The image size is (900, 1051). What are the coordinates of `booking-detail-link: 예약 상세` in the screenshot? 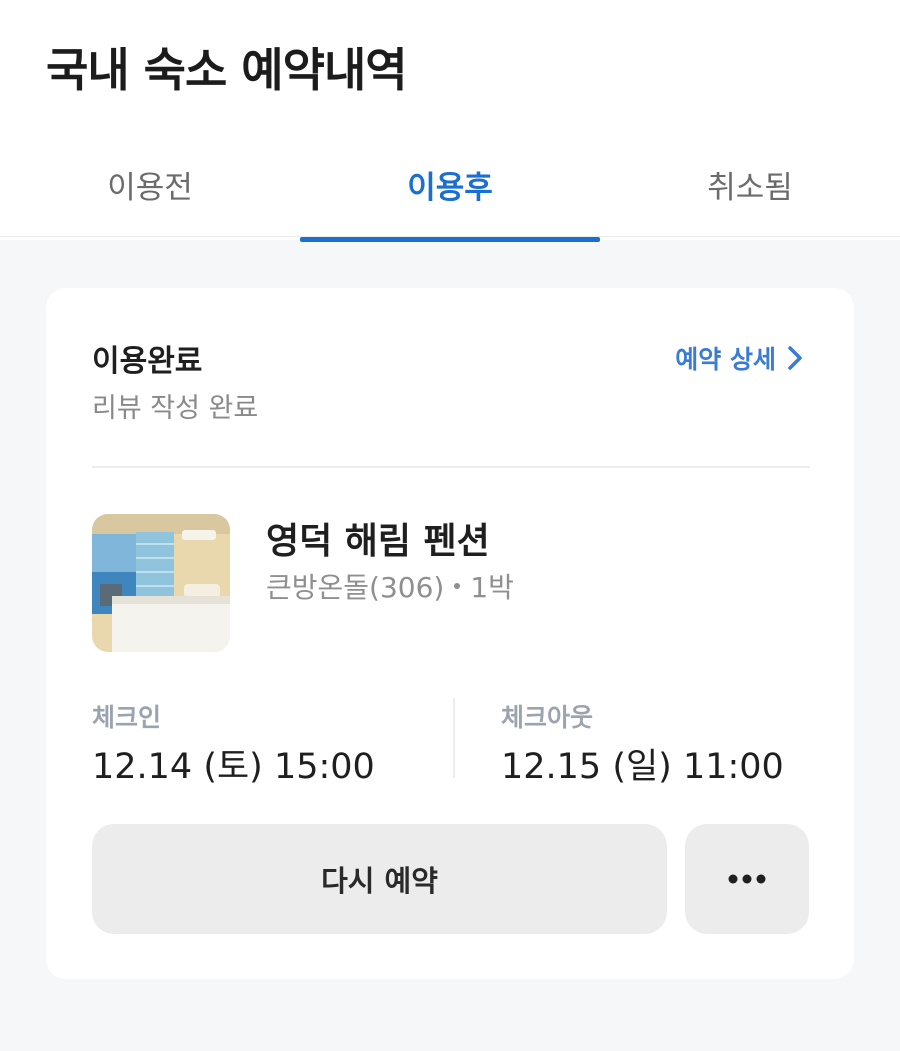 It's located at (739, 358).